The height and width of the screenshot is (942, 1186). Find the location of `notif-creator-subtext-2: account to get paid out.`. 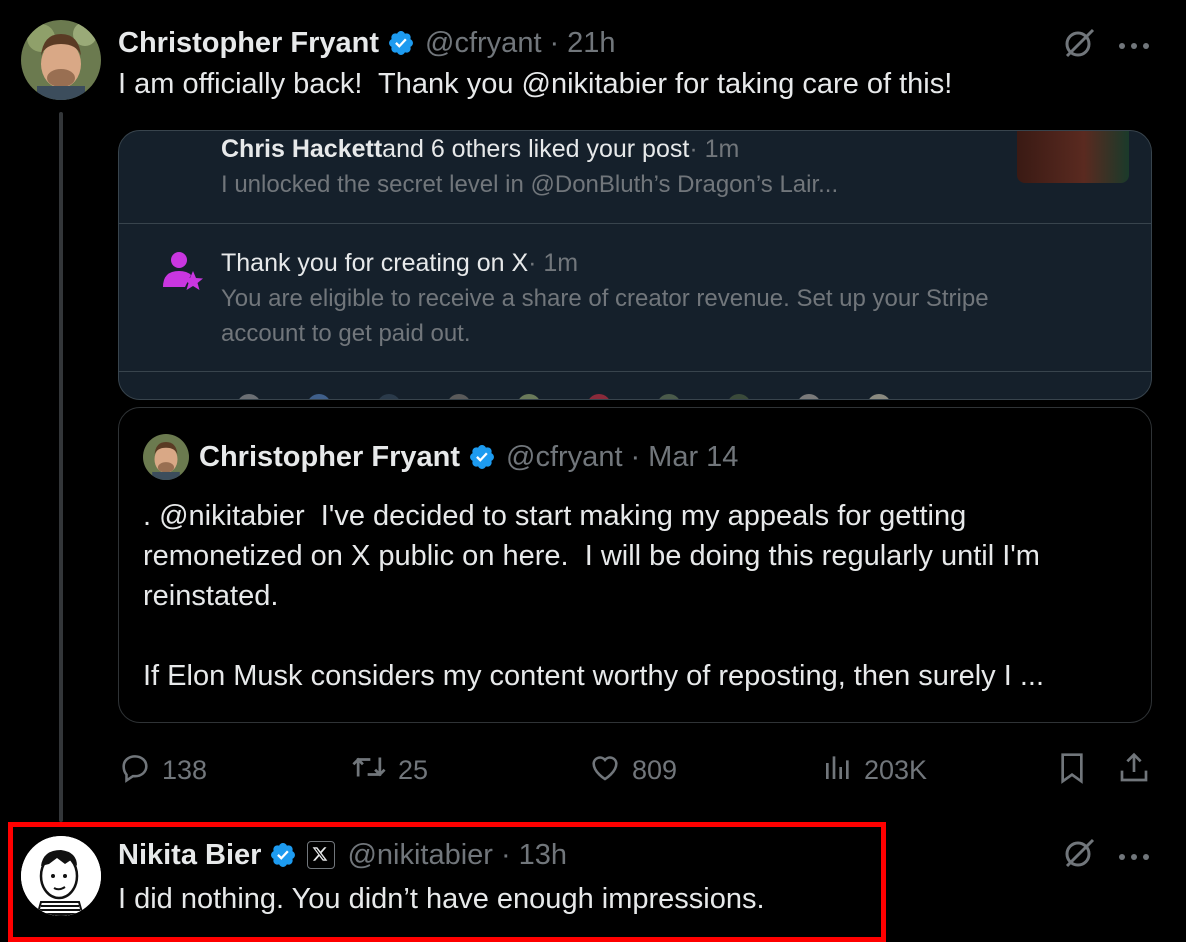

notif-creator-subtext-2: account to get paid out. is located at coordinates (346, 333).